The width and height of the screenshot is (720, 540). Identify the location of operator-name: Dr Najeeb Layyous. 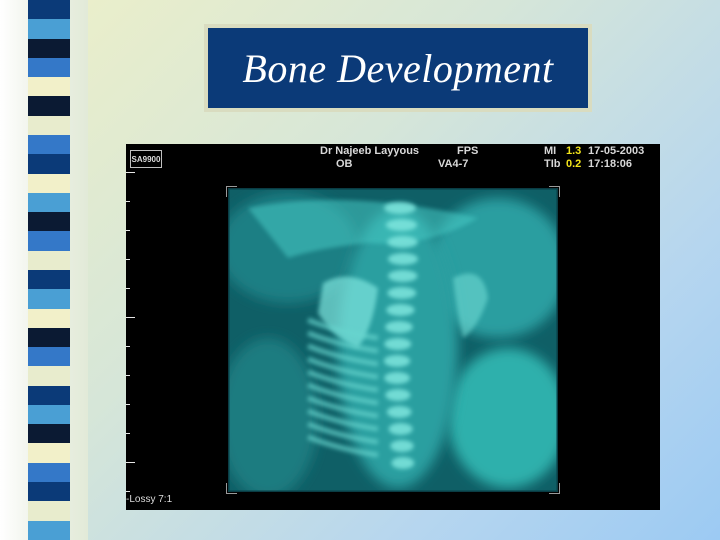
(370, 151).